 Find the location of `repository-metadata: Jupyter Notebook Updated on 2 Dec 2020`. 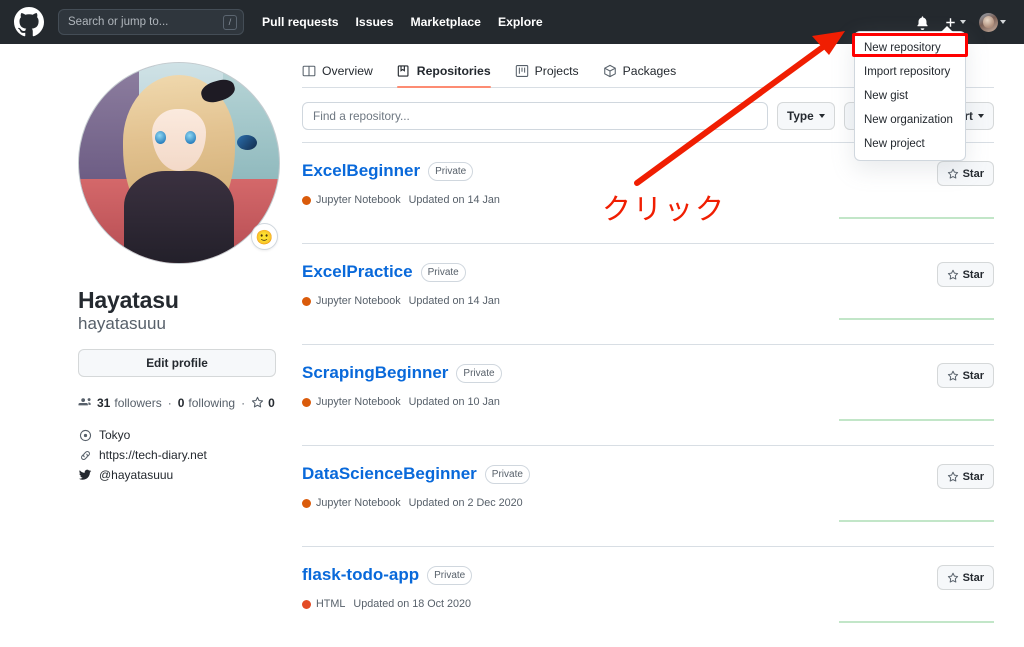

repository-metadata: Jupyter Notebook Updated on 2 Dec 2020 is located at coordinates (548, 503).